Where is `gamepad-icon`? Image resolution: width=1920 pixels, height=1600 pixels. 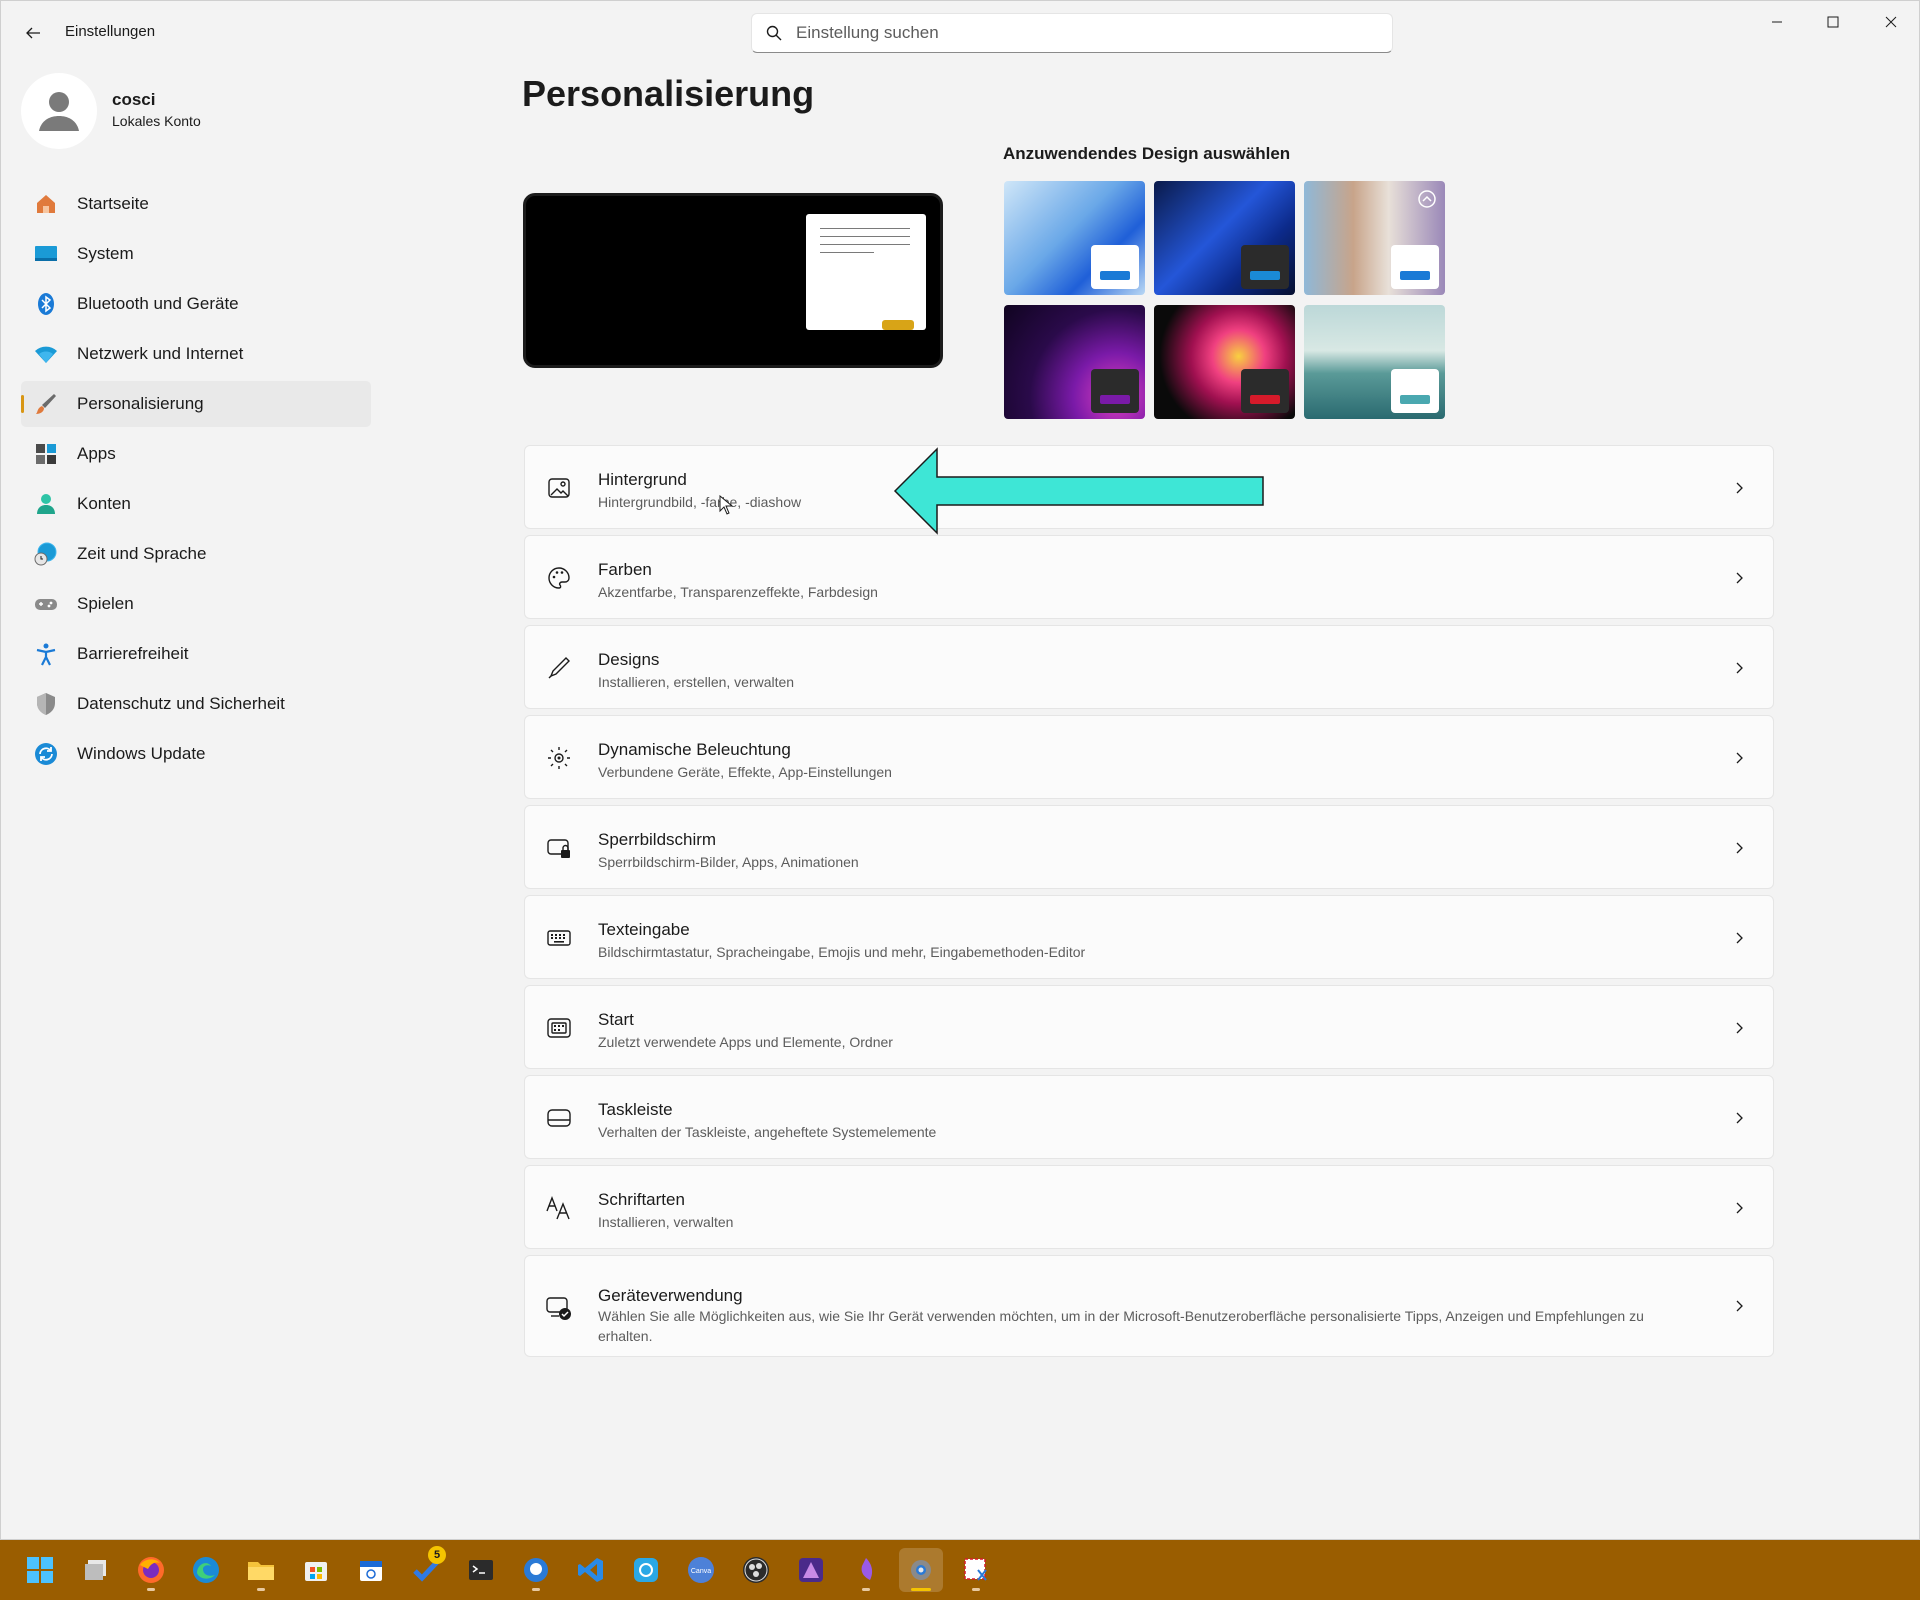
gamepad-icon is located at coordinates (46, 604).